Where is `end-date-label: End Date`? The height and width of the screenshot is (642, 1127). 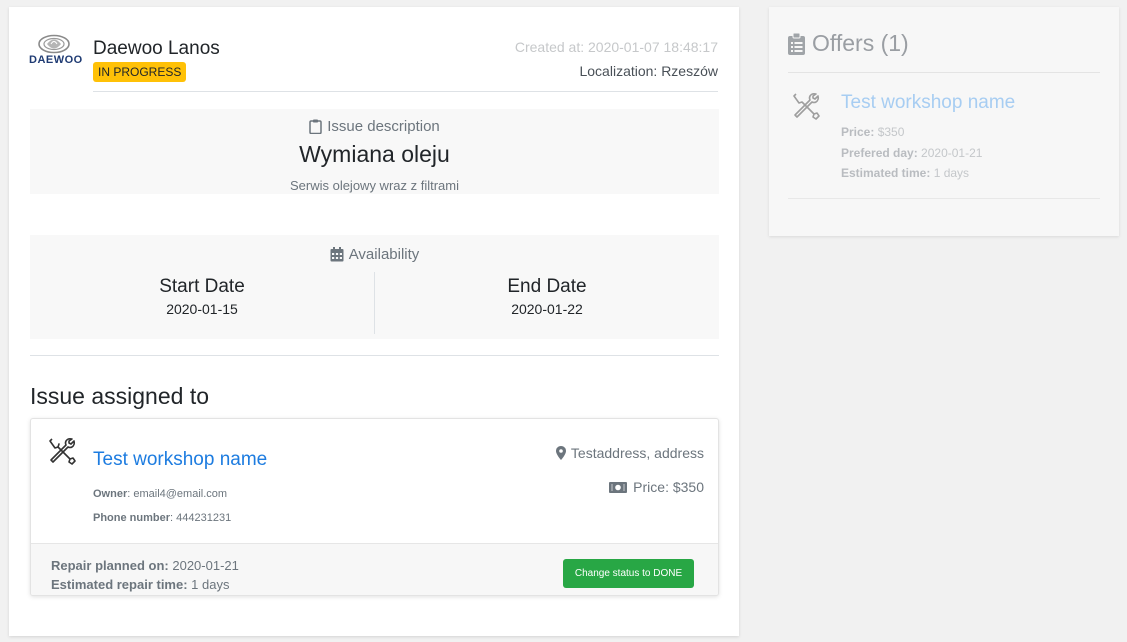
end-date-label: End Date is located at coordinates (547, 286).